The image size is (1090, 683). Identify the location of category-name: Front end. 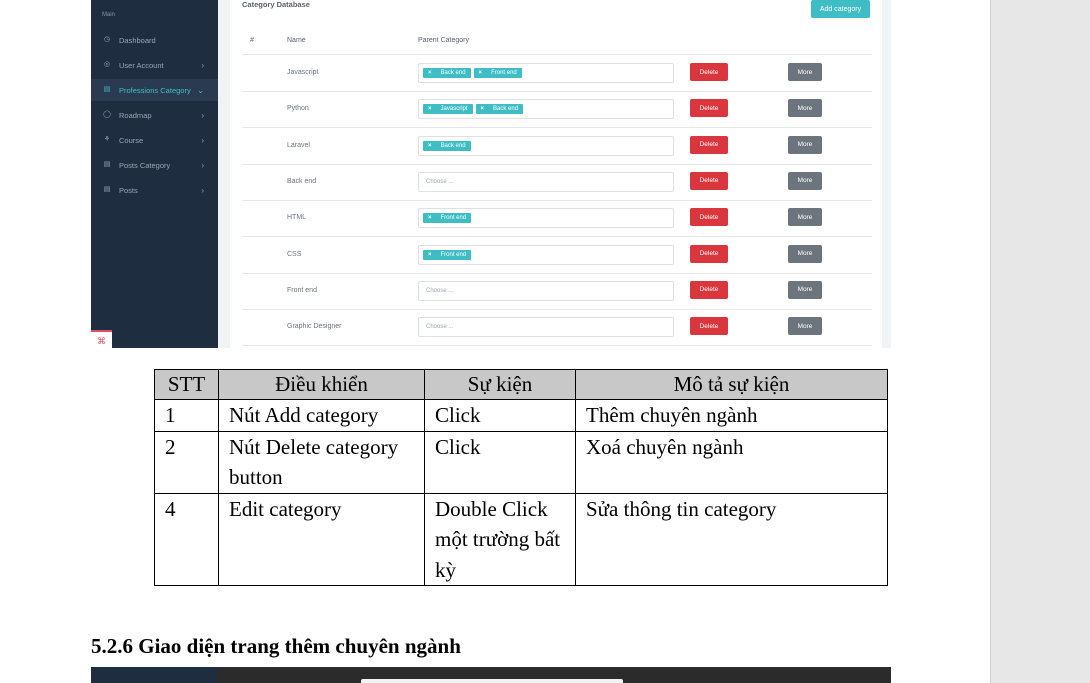
(302, 290).